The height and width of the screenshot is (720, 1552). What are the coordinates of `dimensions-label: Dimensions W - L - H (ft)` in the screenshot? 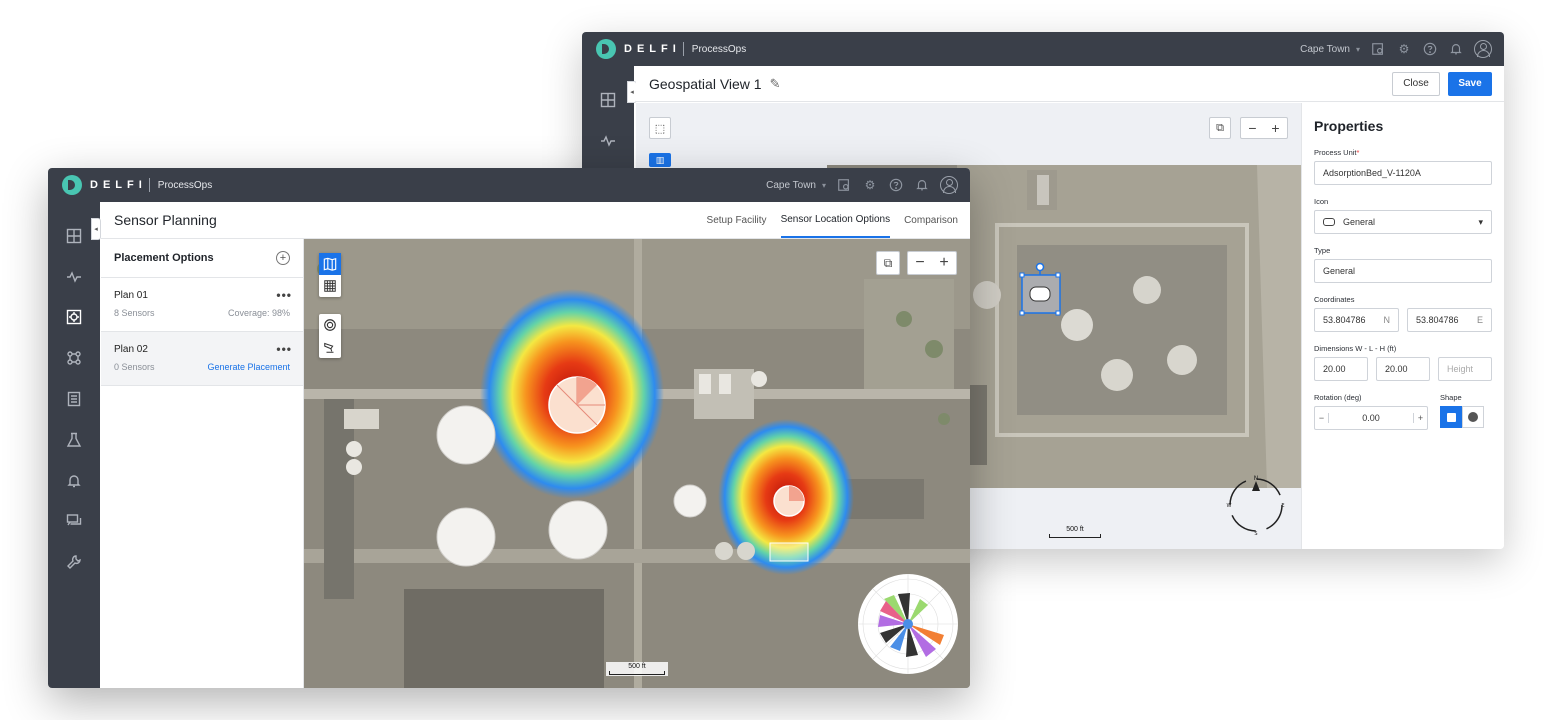 It's located at (1355, 348).